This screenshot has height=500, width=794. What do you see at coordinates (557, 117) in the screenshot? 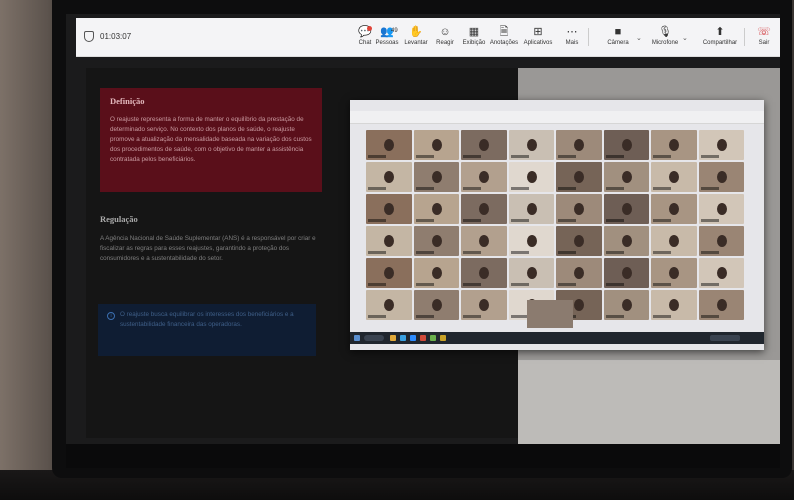
I see `window-menu-bar` at bounding box center [557, 117].